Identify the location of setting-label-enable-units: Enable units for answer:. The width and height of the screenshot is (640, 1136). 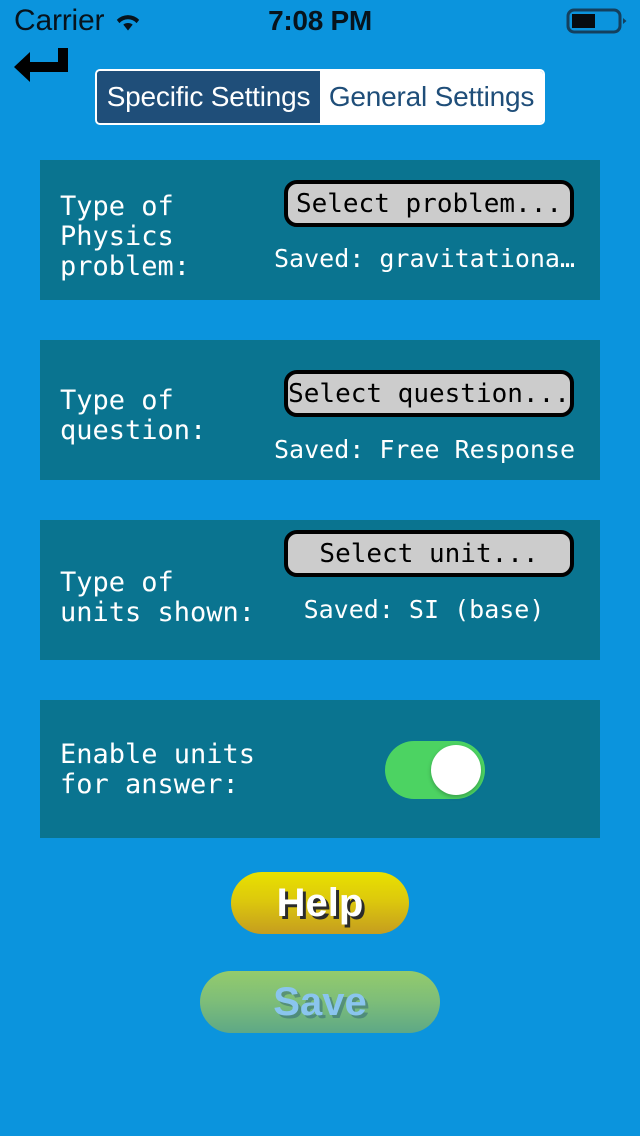
(158, 769).